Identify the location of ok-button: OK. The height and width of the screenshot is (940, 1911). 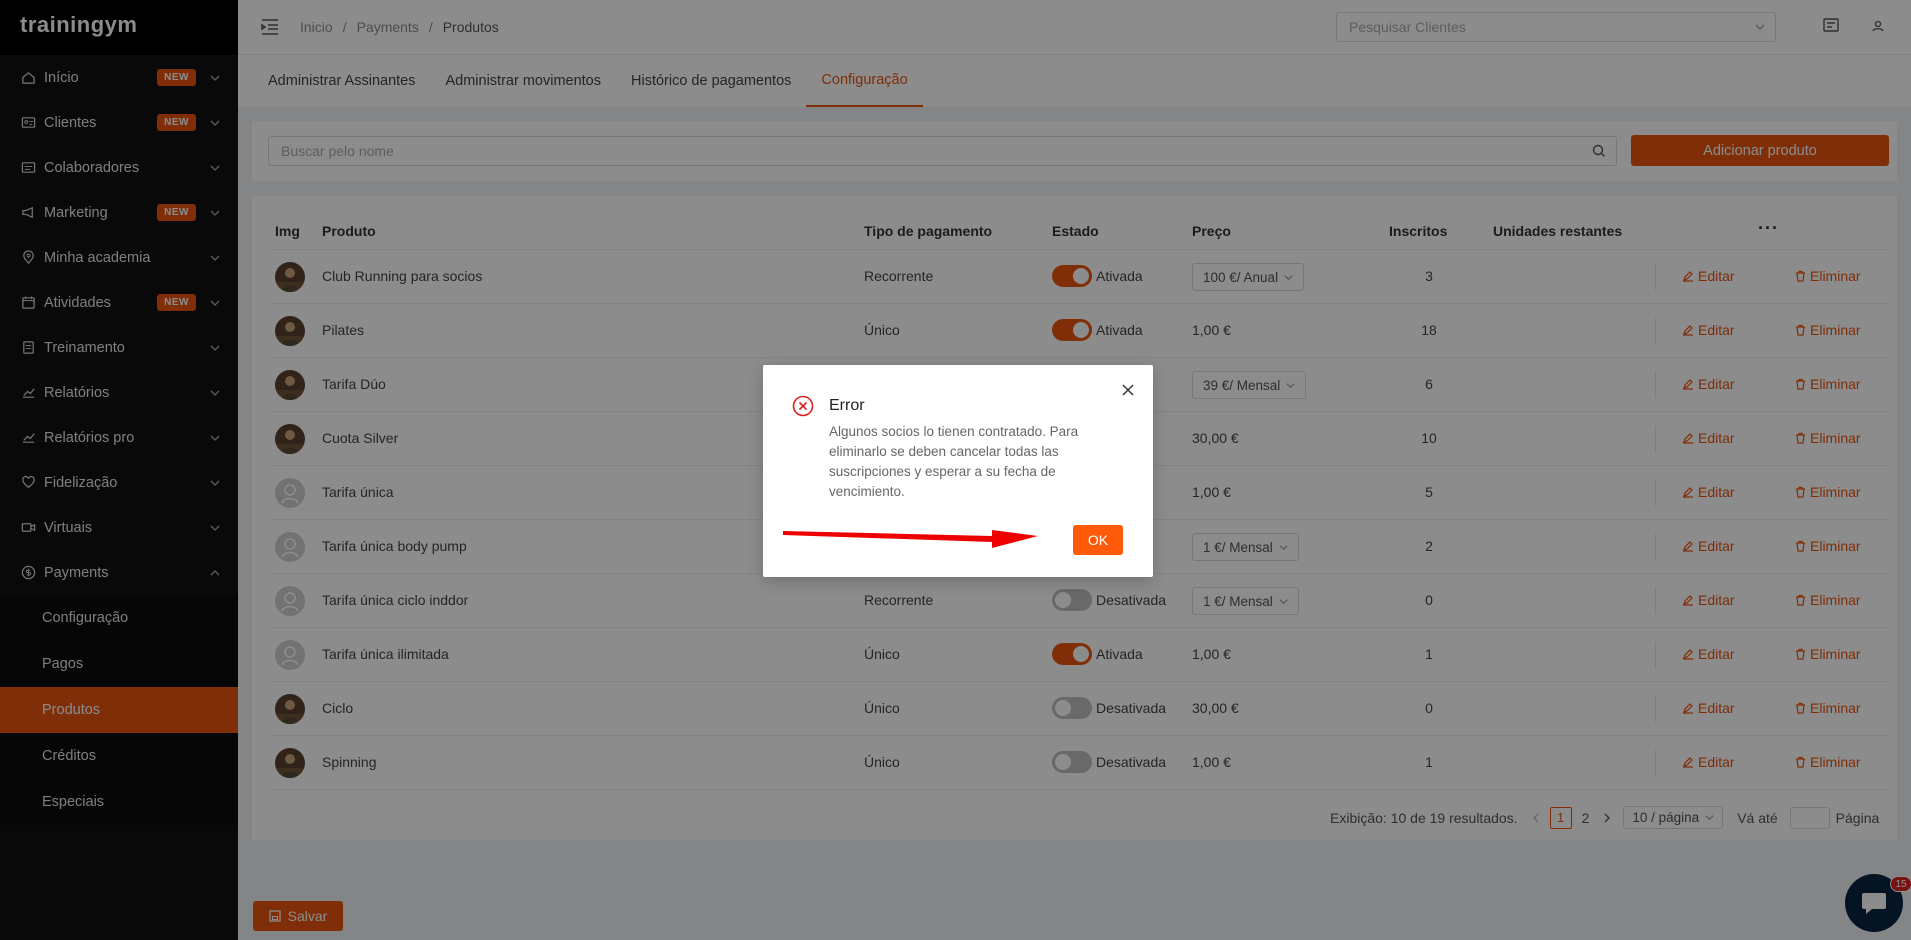
(1098, 540).